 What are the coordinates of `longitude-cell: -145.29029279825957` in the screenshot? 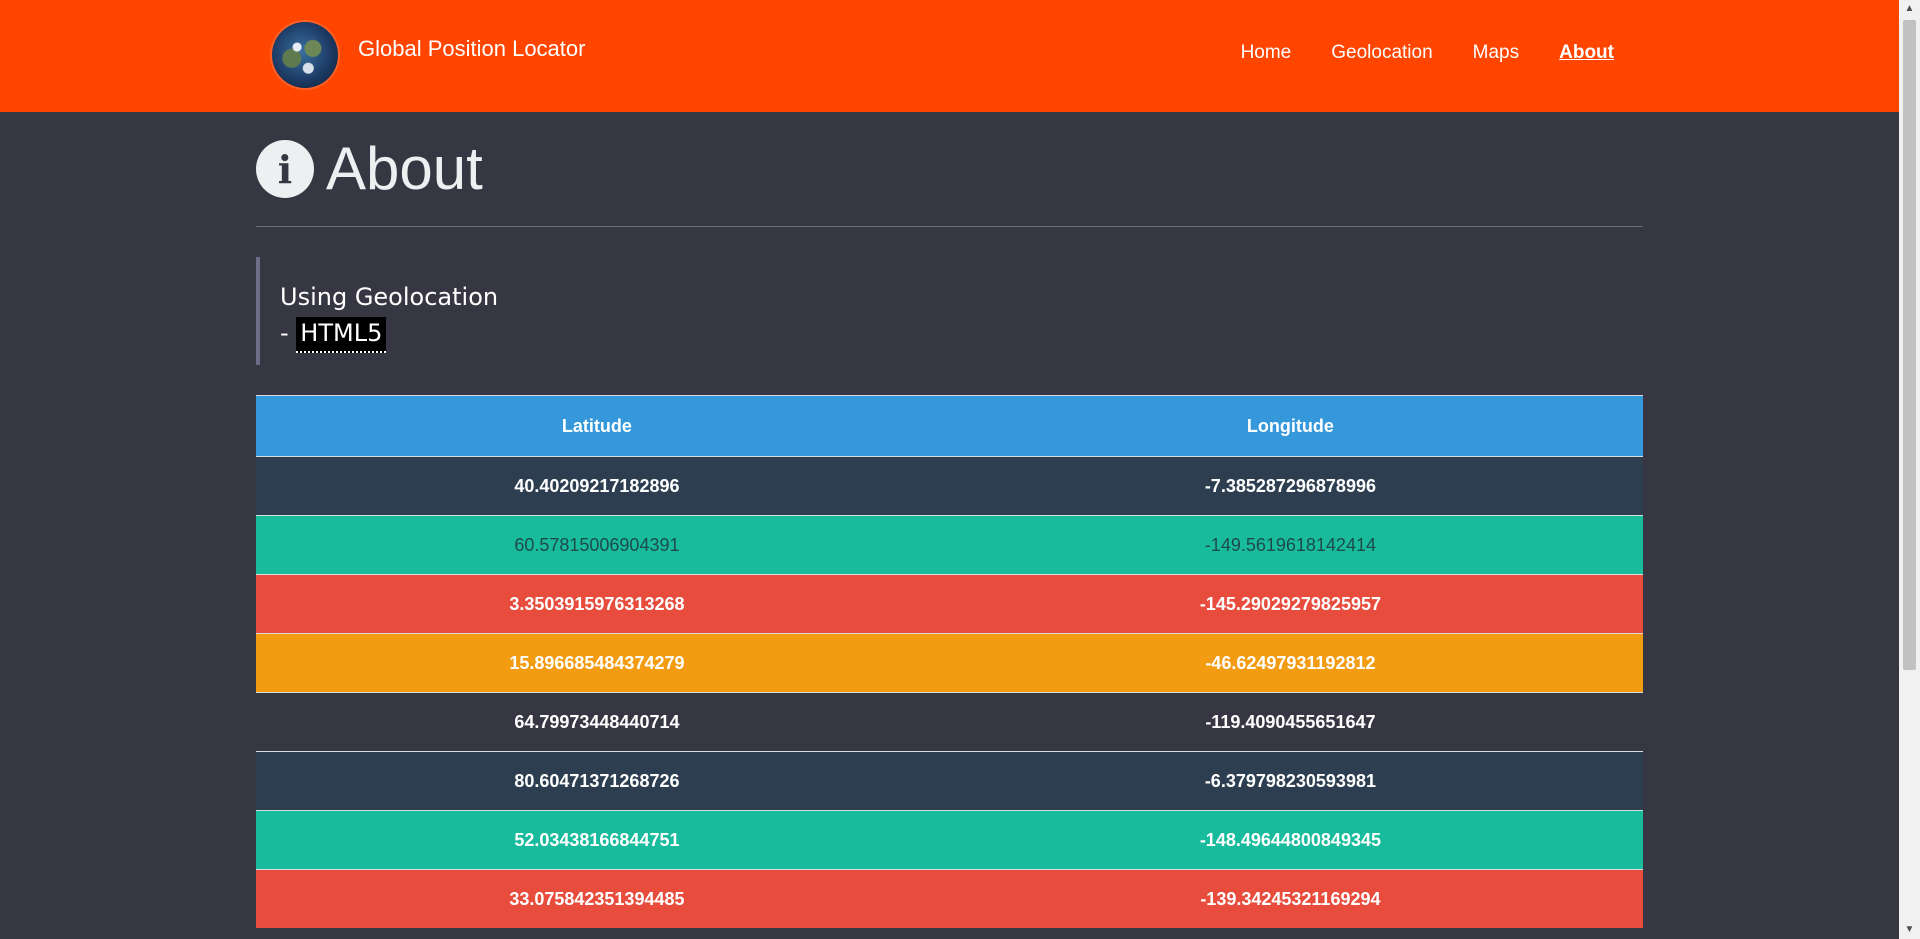 It's located at (1290, 604).